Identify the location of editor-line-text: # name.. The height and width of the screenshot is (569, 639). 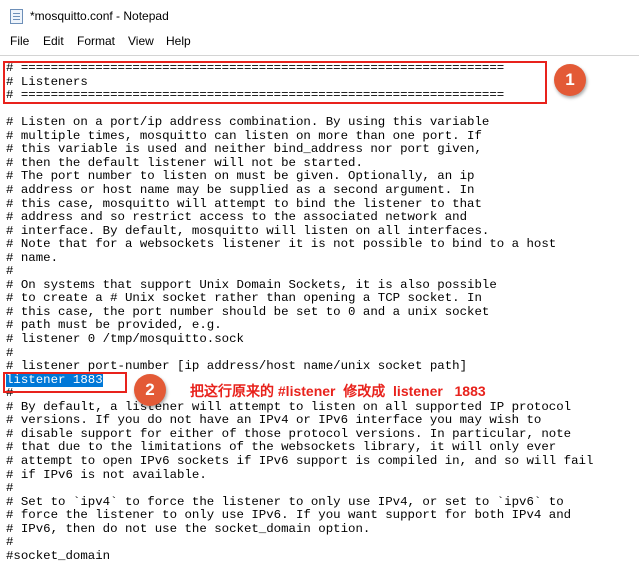
(32, 258).